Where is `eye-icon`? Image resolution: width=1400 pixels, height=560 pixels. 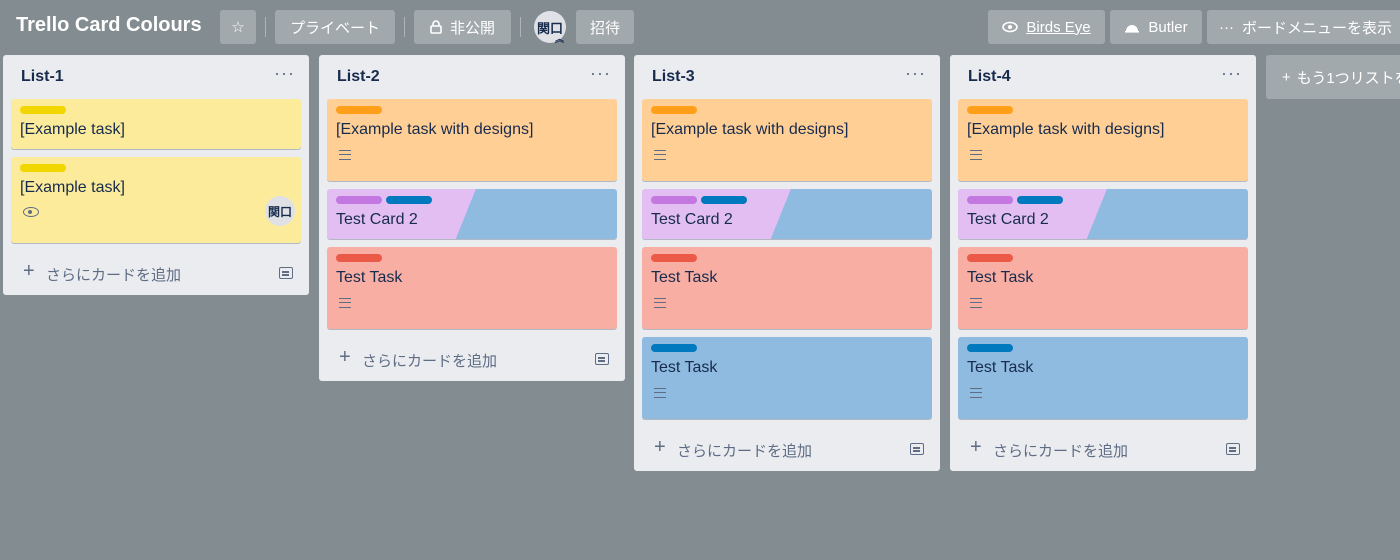
eye-icon is located at coordinates (1010, 27).